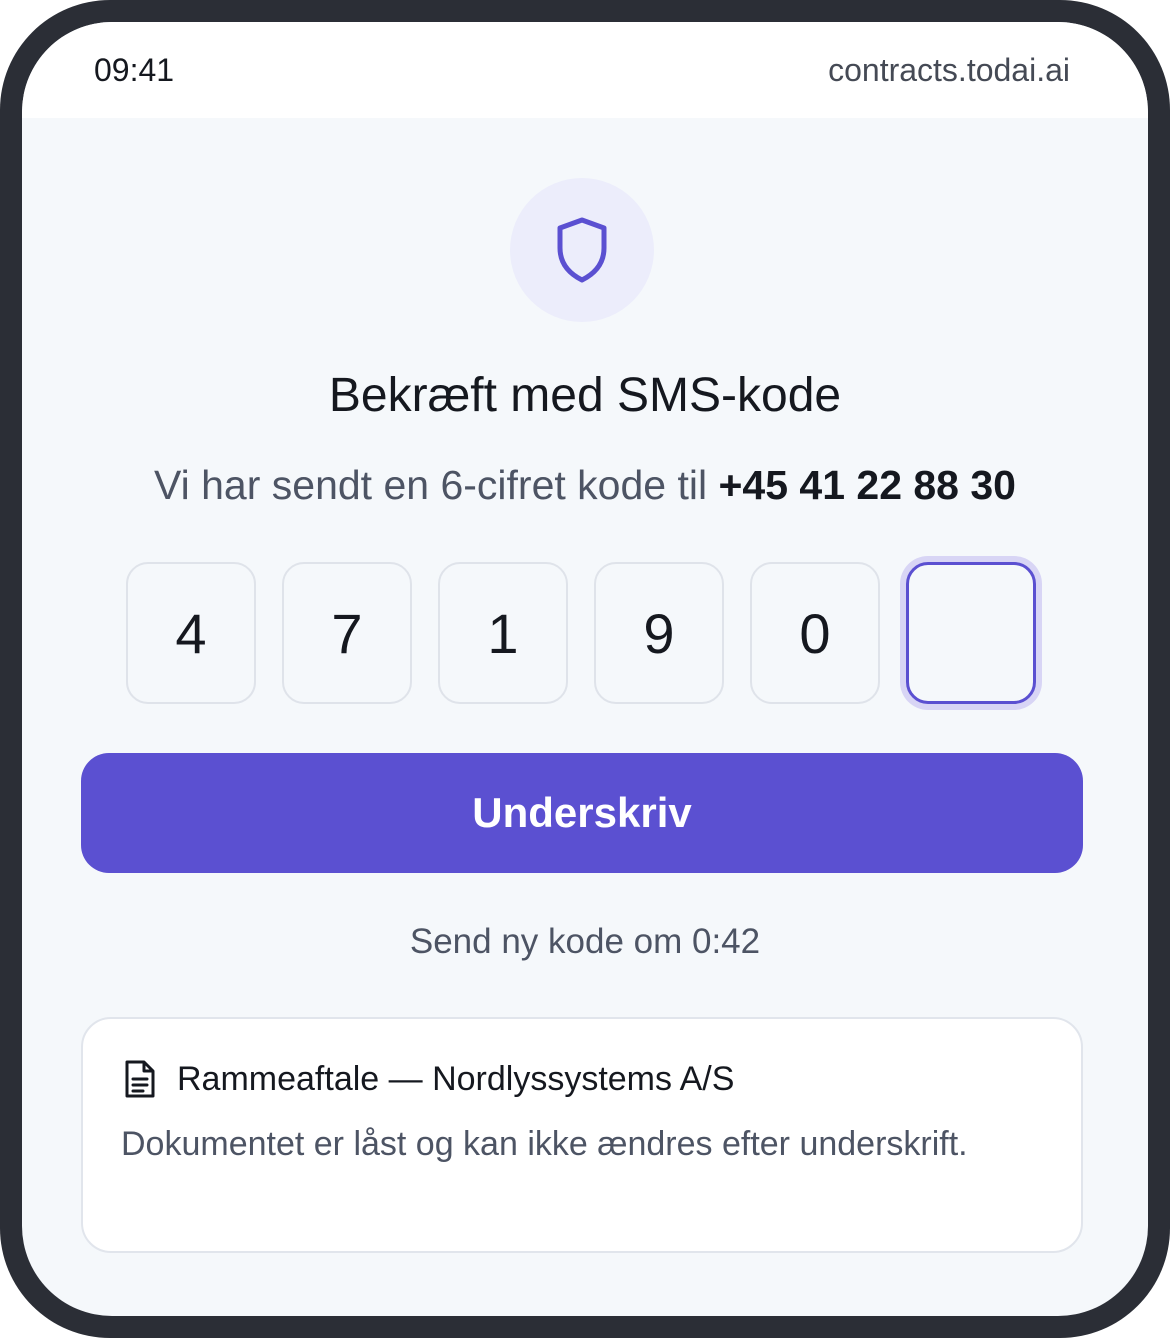 The width and height of the screenshot is (1170, 1338). What do you see at coordinates (867, 485) in the screenshot?
I see `phone-number: +45 41 22 88 30` at bounding box center [867, 485].